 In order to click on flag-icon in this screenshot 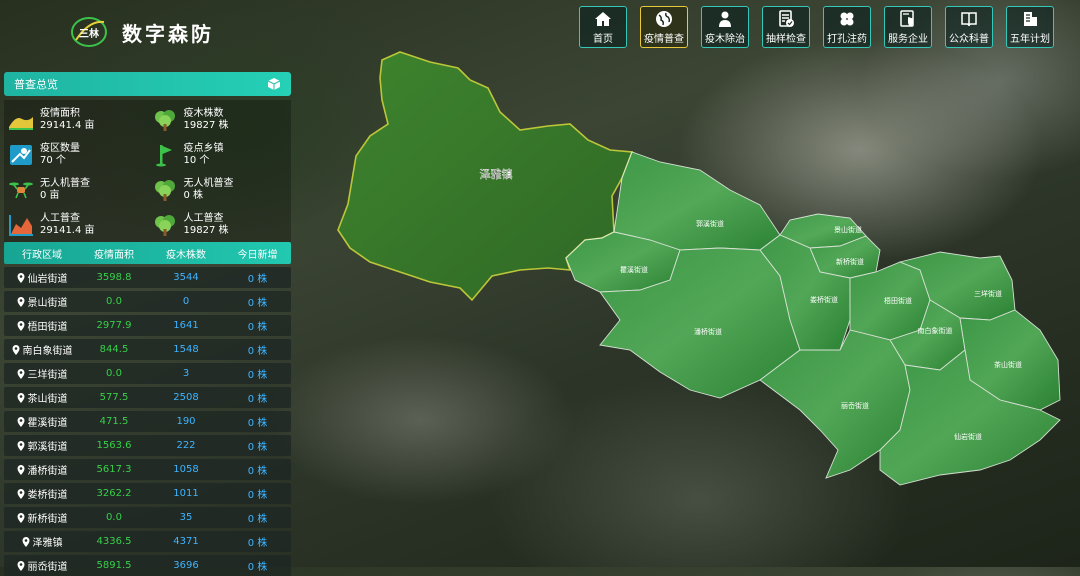, I will do `click(163, 155)`.